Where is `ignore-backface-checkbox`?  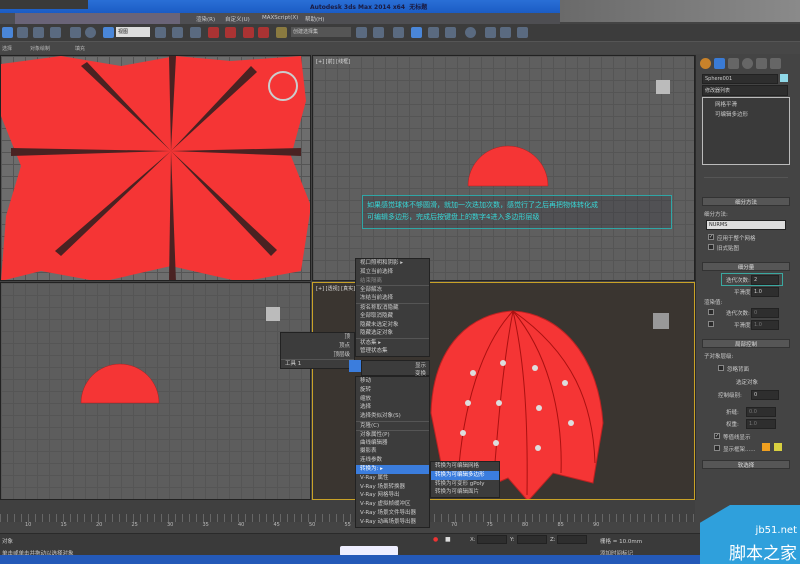 ignore-backface-checkbox is located at coordinates (721, 368).